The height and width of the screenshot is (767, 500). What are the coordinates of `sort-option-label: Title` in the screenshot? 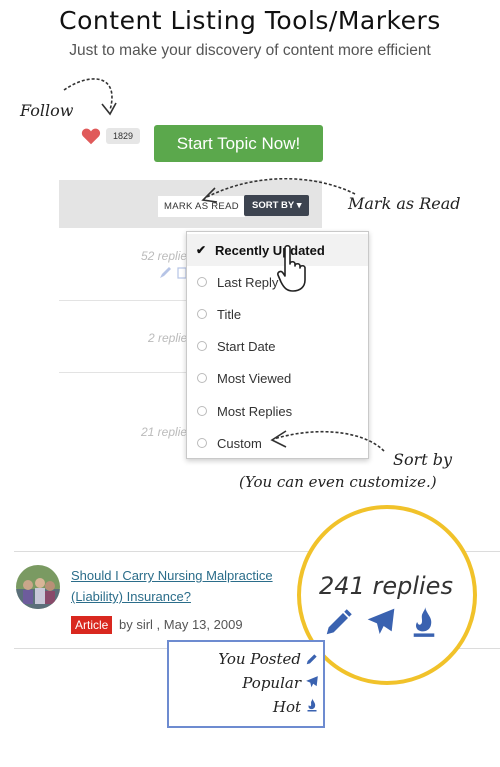 It's located at (229, 314).